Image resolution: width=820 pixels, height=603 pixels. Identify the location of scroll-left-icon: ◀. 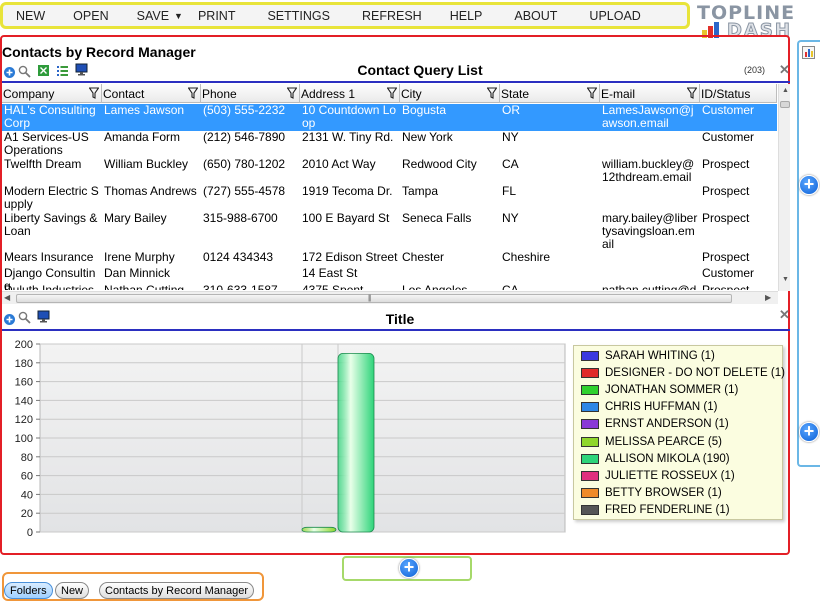
(7, 297).